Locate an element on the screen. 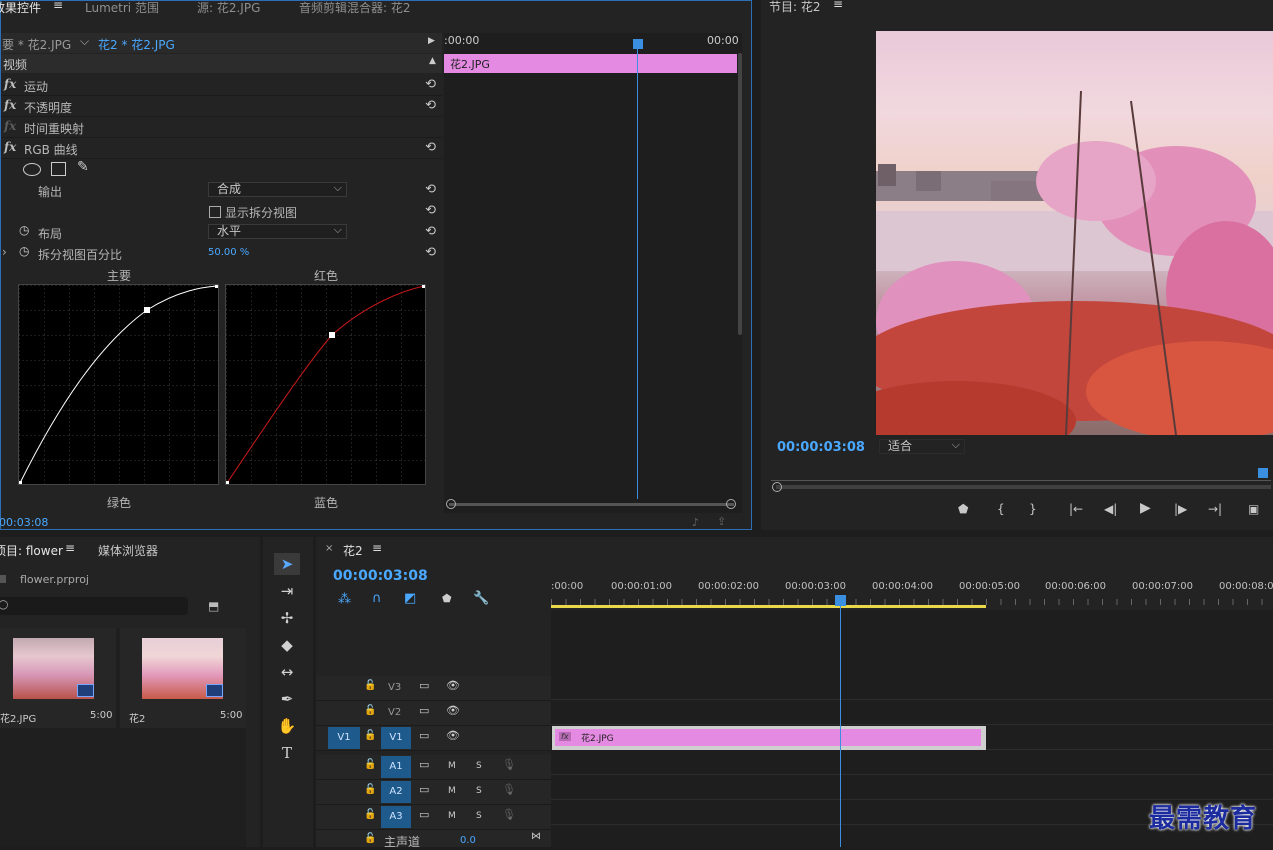 The height and width of the screenshot is (850, 1273). zoom-handle-right is located at coordinates (731, 504).